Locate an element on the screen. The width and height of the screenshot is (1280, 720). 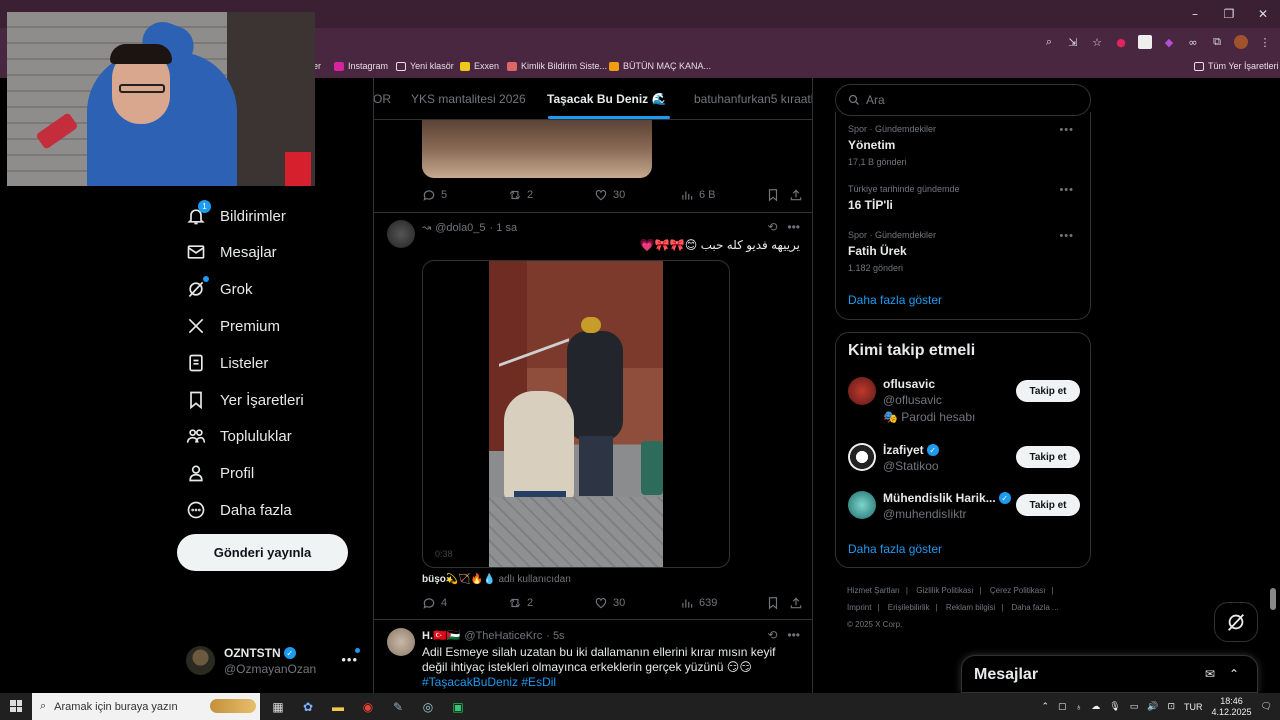
restore-button: ❐ is located at coordinates (1229, 14).